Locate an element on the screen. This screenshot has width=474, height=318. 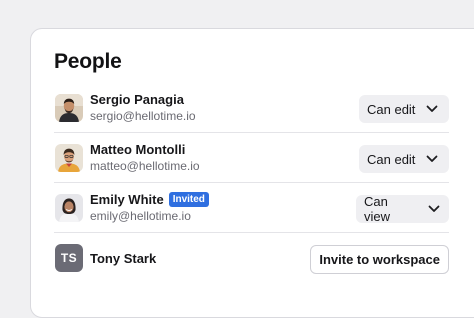
panel-title: People is located at coordinates (88, 61).